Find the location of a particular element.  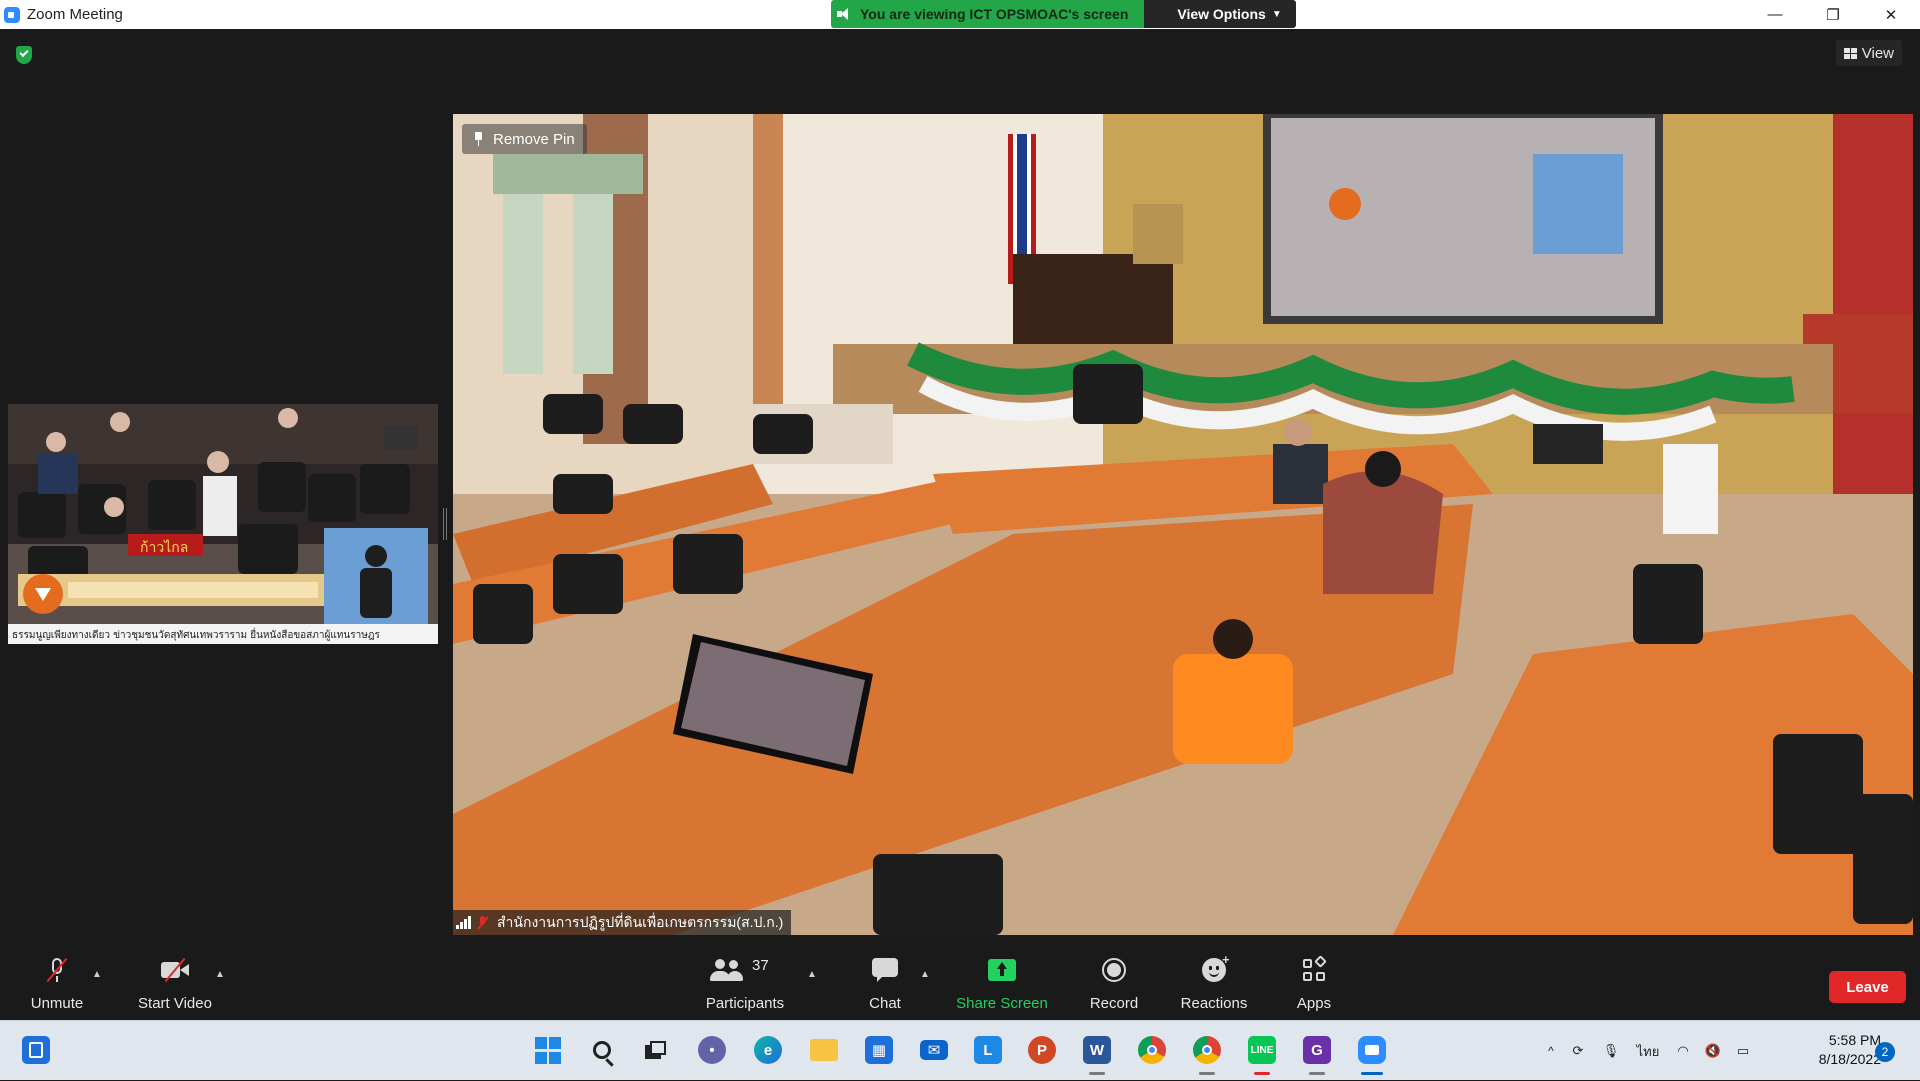

view-options-button: View Options ▼ is located at coordinates (1220, 14).